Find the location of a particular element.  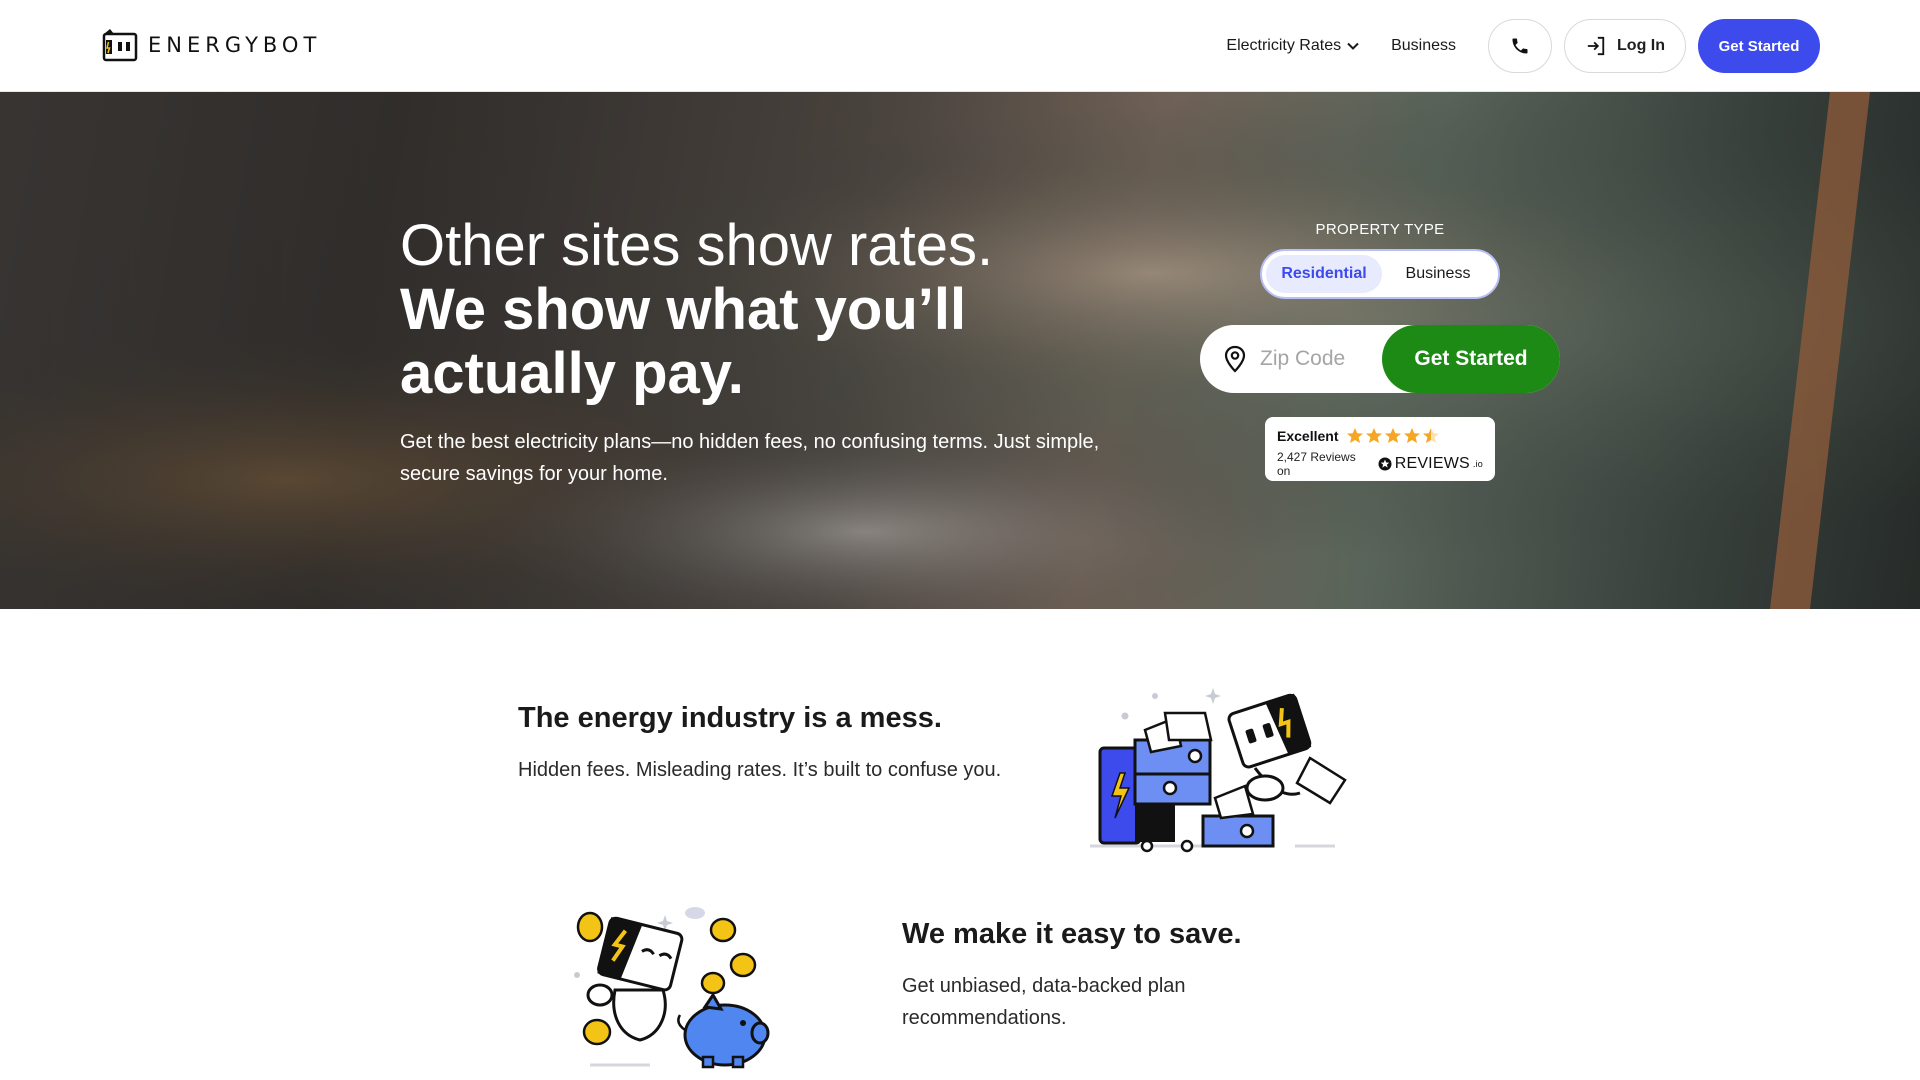

hero-title-line2: We show what you’ll actually pay. is located at coordinates (683, 341).